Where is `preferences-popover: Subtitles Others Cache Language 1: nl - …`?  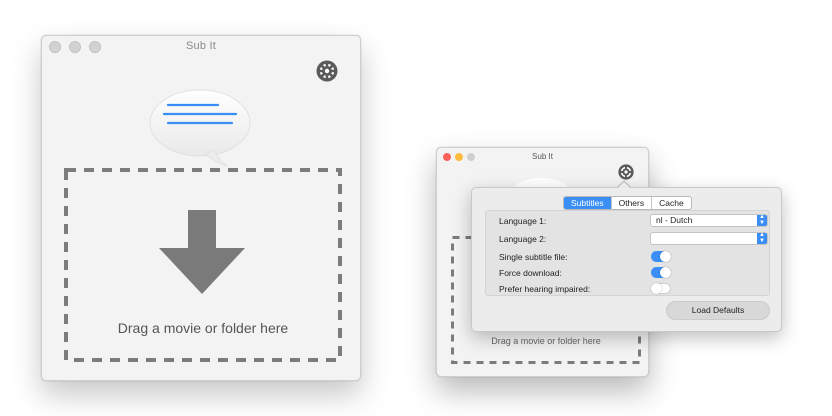
preferences-popover: Subtitles Others Cache Language 1: nl - … is located at coordinates (626, 259).